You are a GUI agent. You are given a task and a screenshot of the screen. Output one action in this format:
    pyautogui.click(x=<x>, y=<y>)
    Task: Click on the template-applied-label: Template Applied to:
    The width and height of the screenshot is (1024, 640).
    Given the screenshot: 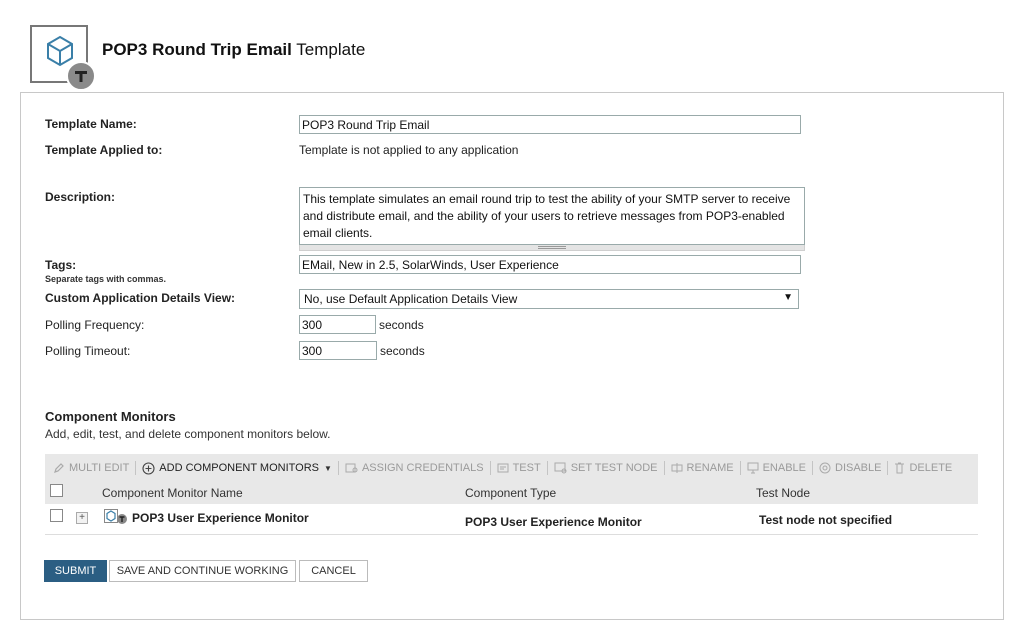 What is the action you would take?
    pyautogui.click(x=104, y=150)
    